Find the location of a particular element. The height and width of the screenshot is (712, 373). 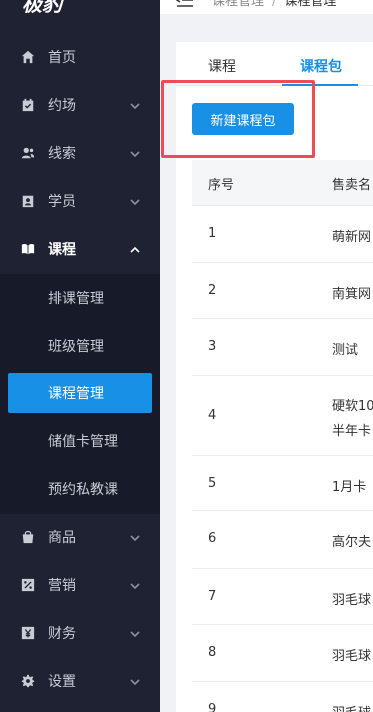

row-name: 硬软10 is located at coordinates (352, 406).